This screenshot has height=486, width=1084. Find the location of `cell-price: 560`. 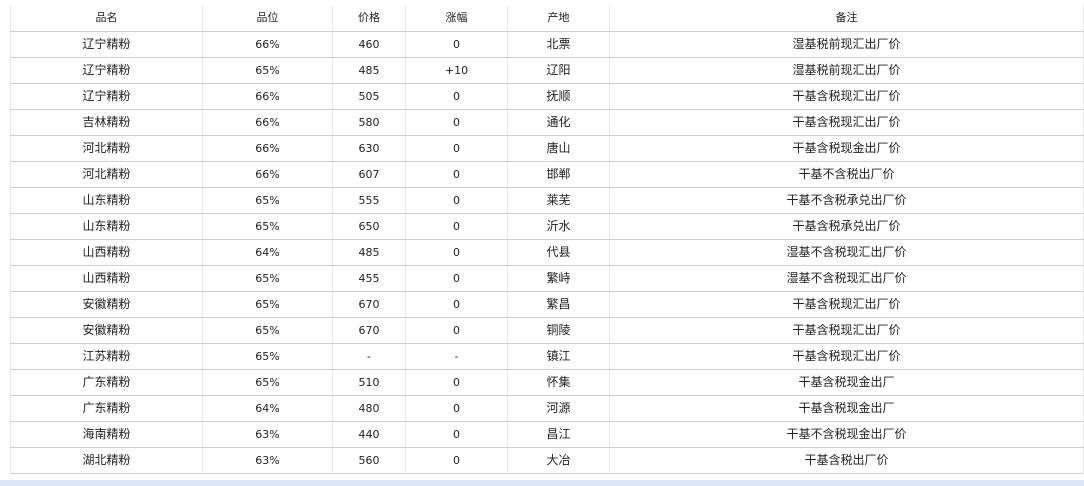

cell-price: 560 is located at coordinates (369, 460).